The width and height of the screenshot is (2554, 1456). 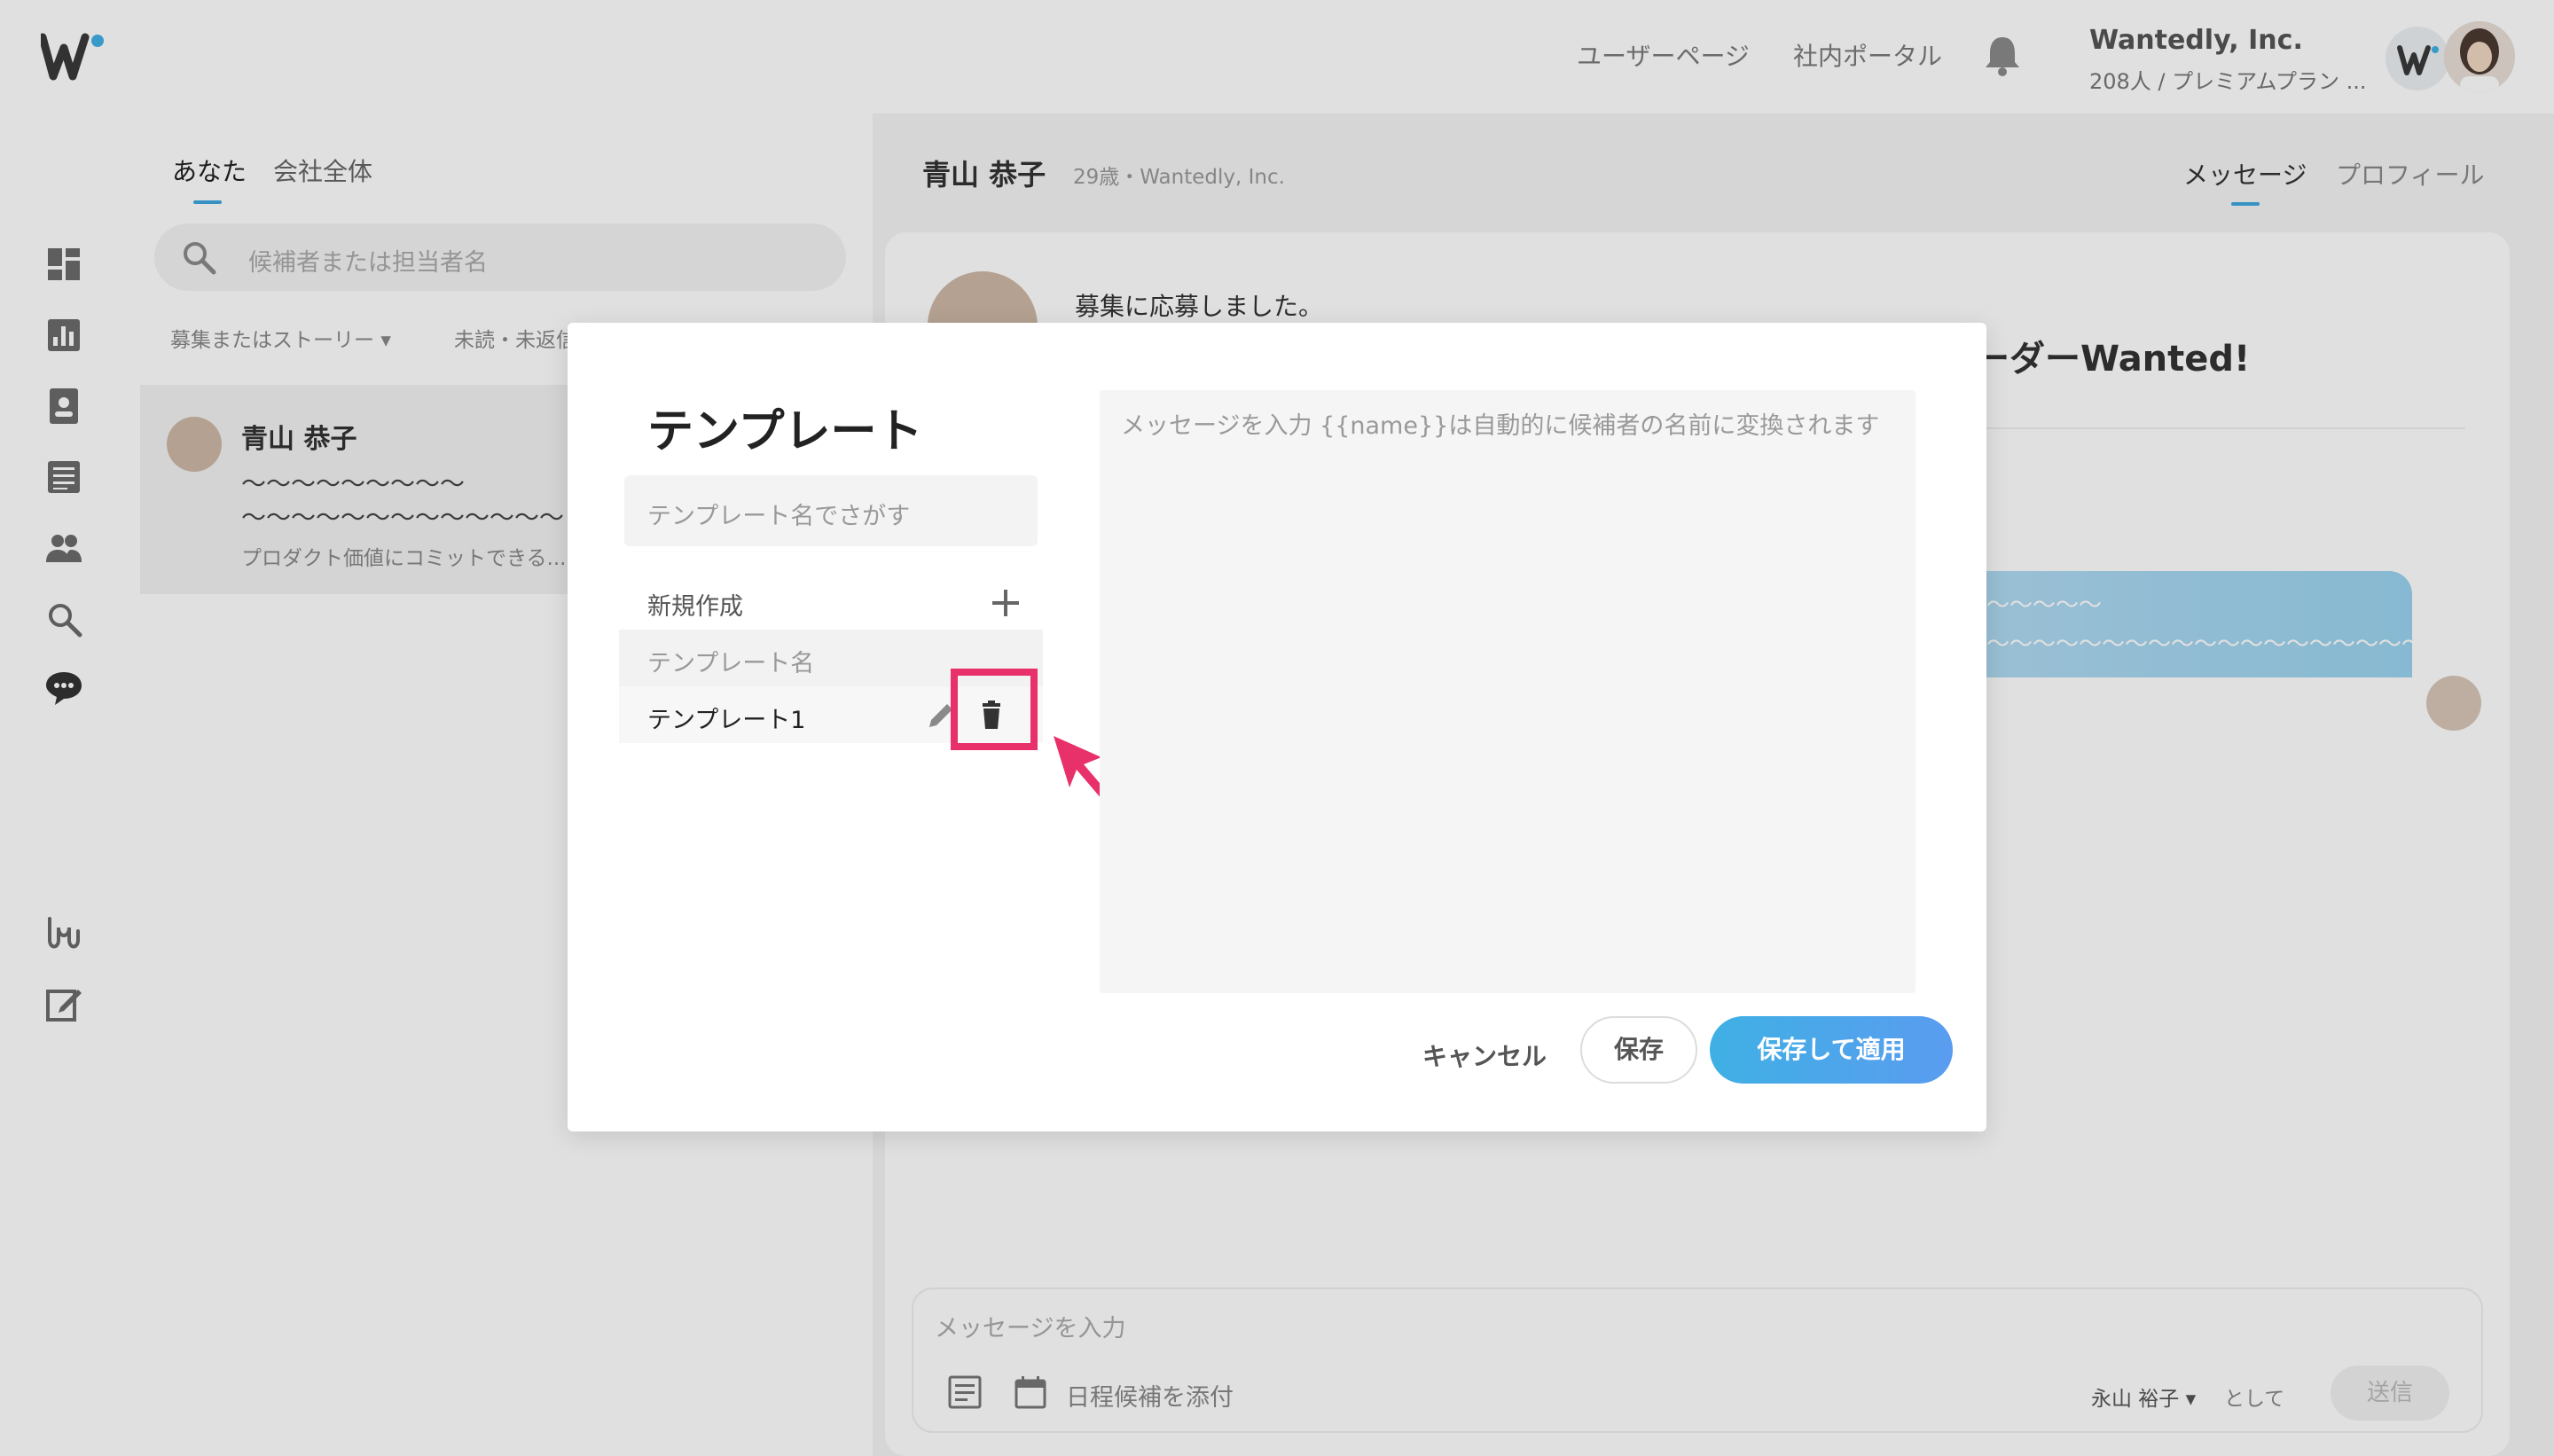 I want to click on template-search-placeholder: テンプレート名でさがす, so click(x=779, y=516).